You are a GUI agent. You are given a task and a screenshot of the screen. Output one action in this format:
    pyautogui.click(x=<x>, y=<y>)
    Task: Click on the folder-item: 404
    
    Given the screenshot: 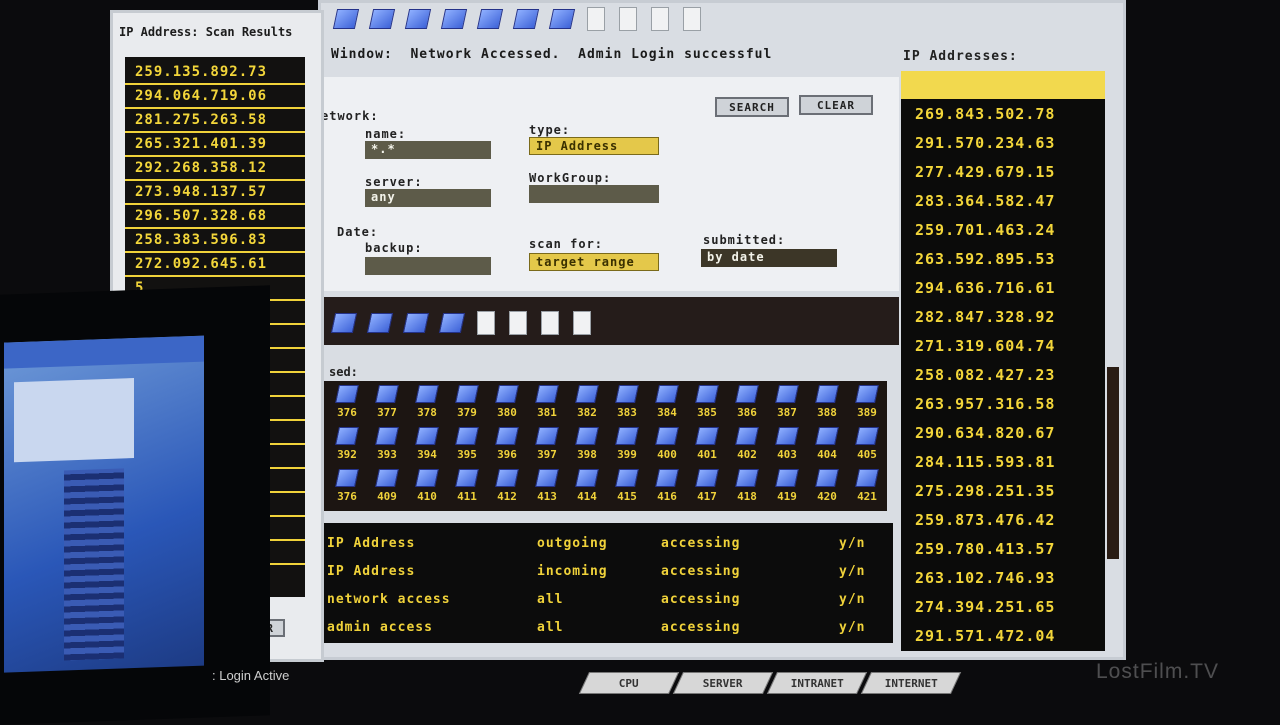 What is the action you would take?
    pyautogui.click(x=827, y=448)
    